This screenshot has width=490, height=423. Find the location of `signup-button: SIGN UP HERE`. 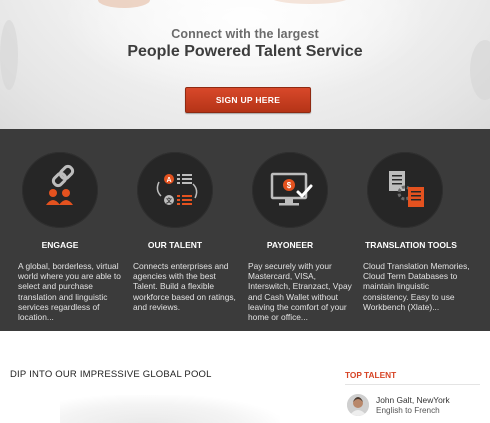

signup-button: SIGN UP HERE is located at coordinates (248, 100).